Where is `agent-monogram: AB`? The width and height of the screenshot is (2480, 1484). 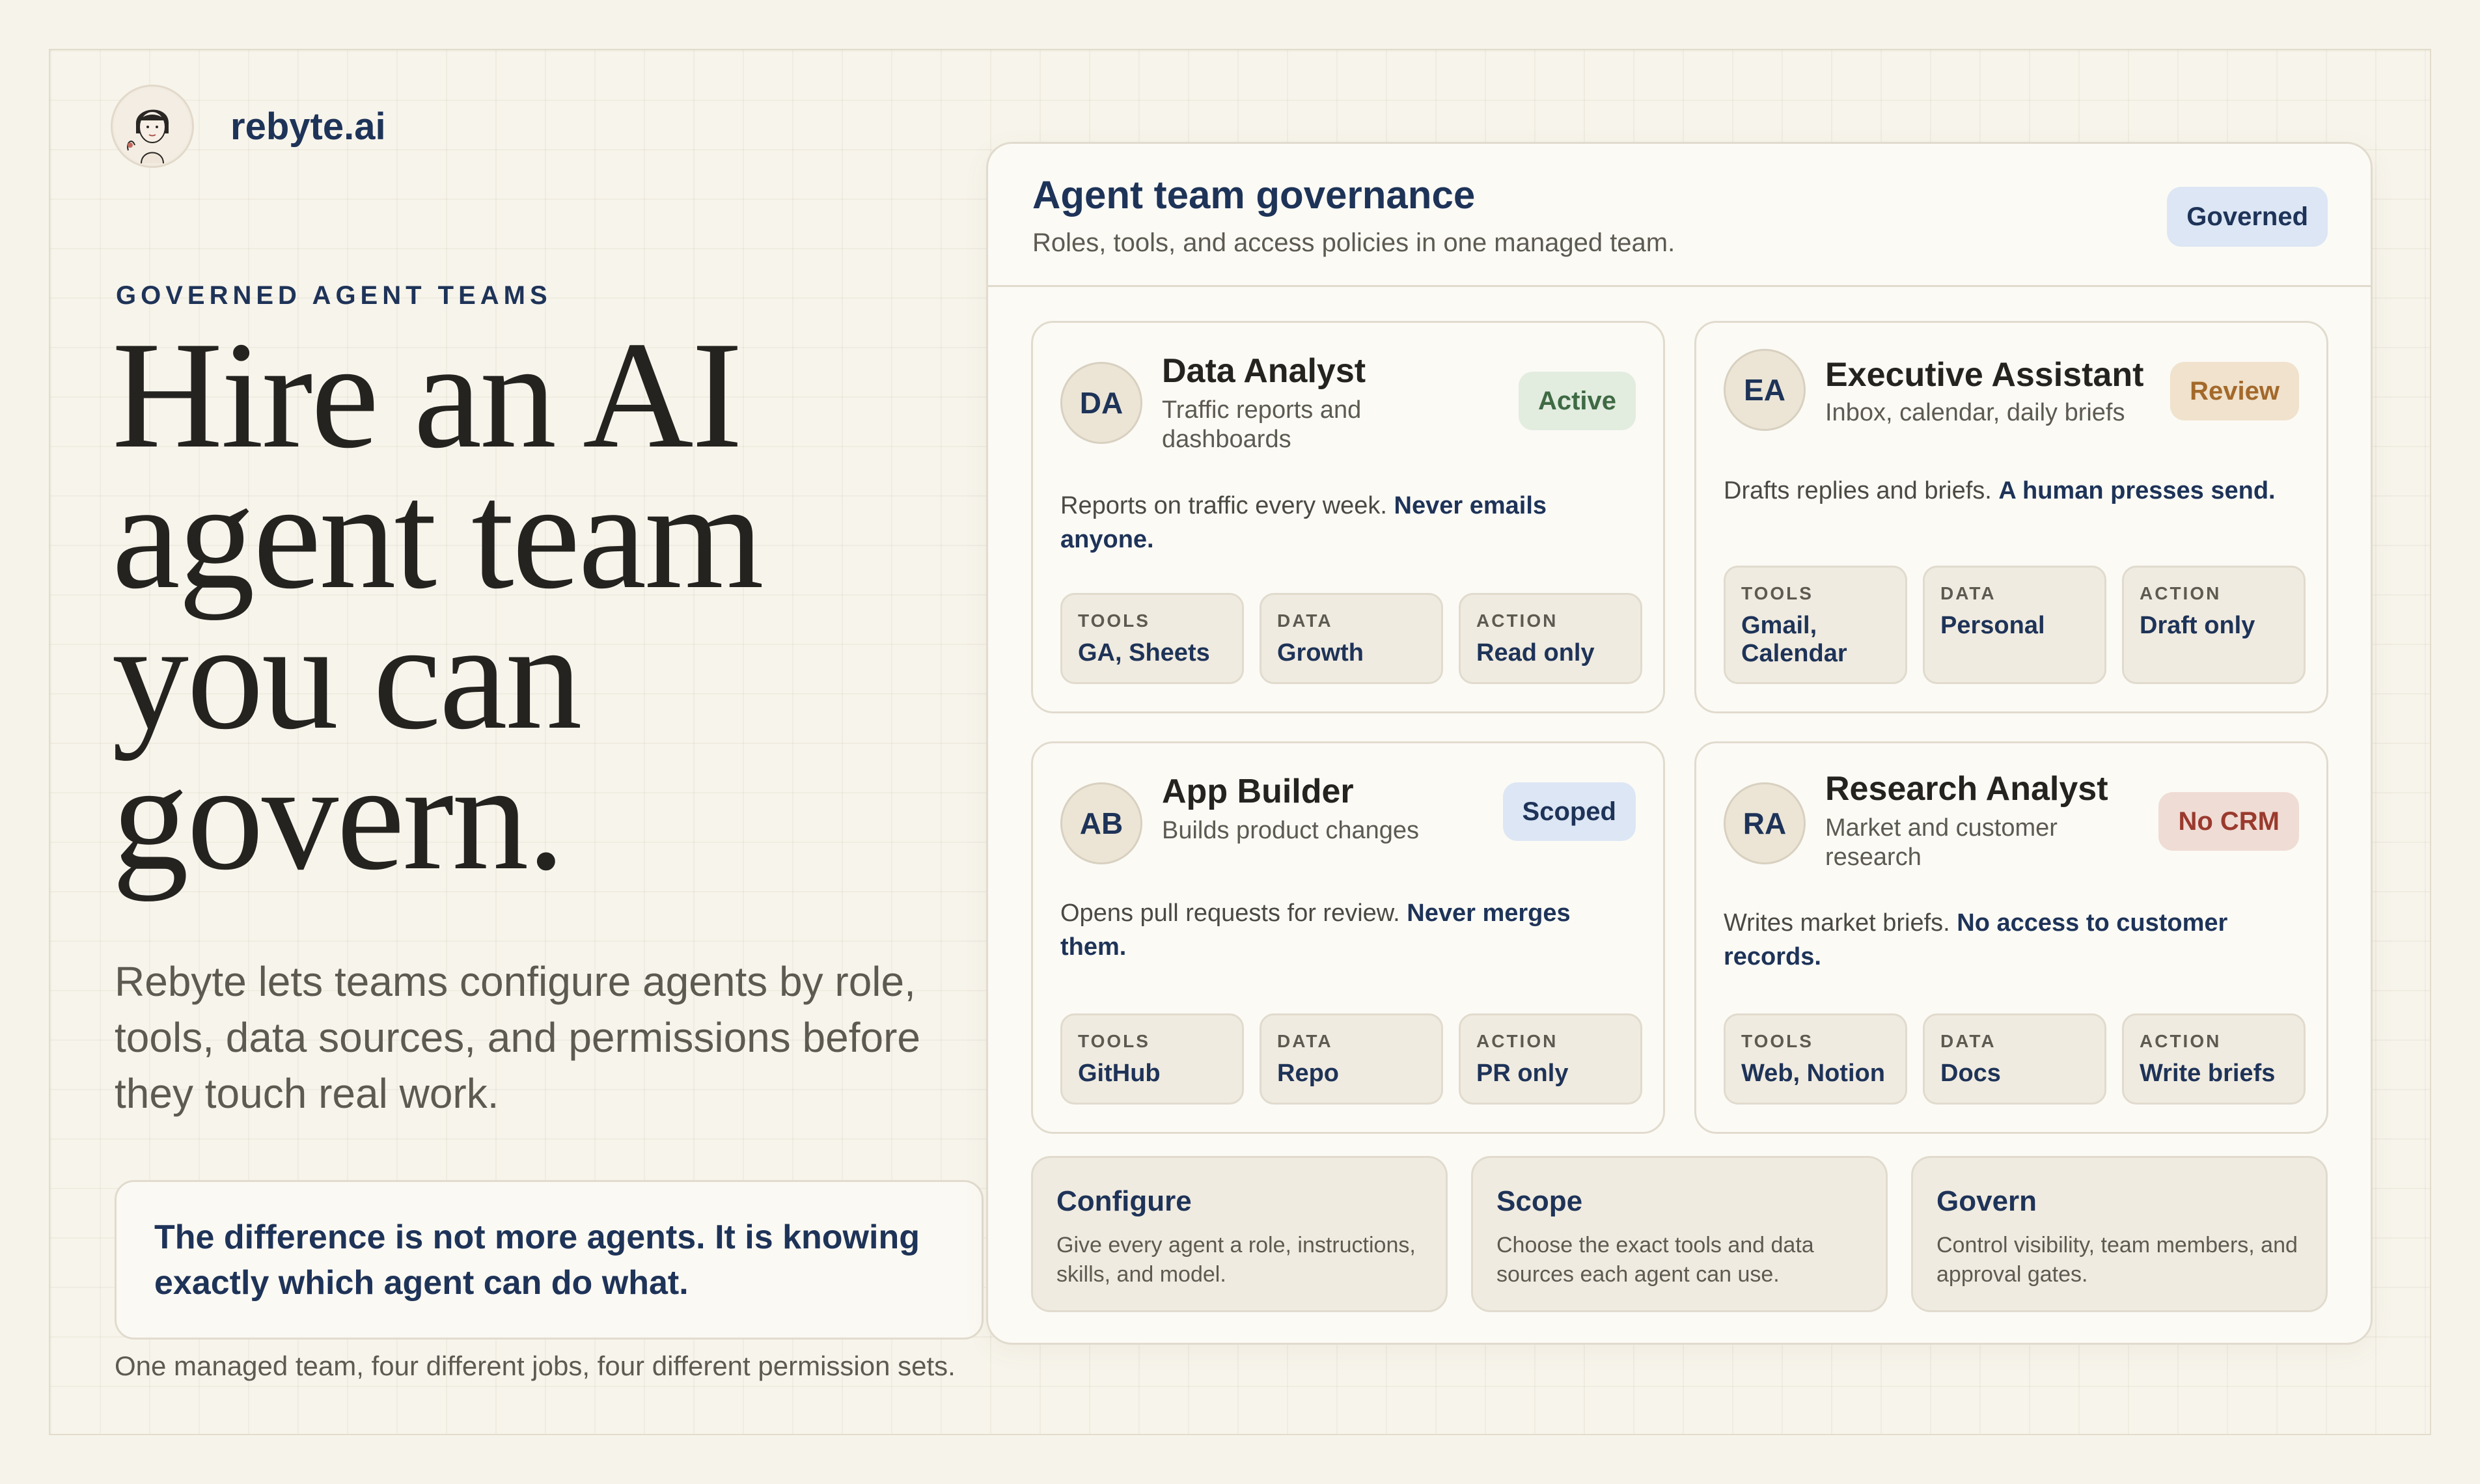
agent-monogram: AB is located at coordinates (1101, 823).